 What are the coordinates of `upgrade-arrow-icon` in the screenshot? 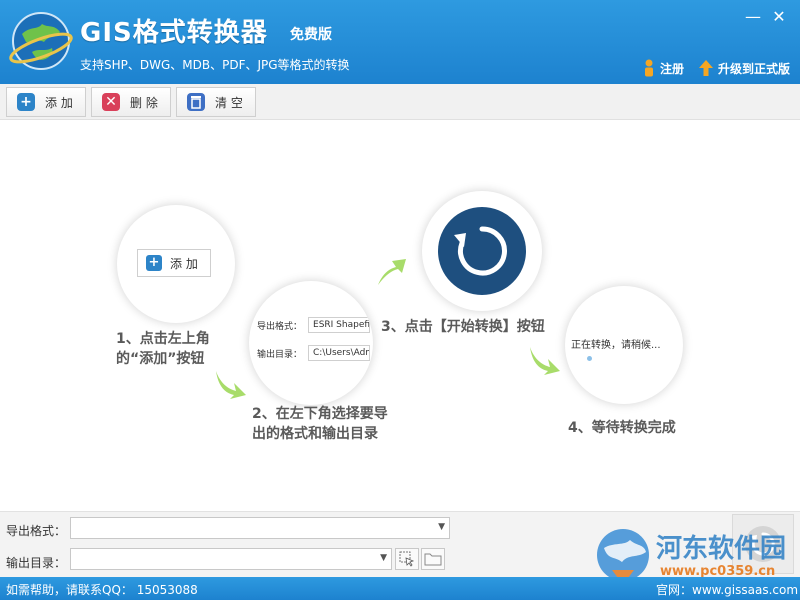 It's located at (706, 68).